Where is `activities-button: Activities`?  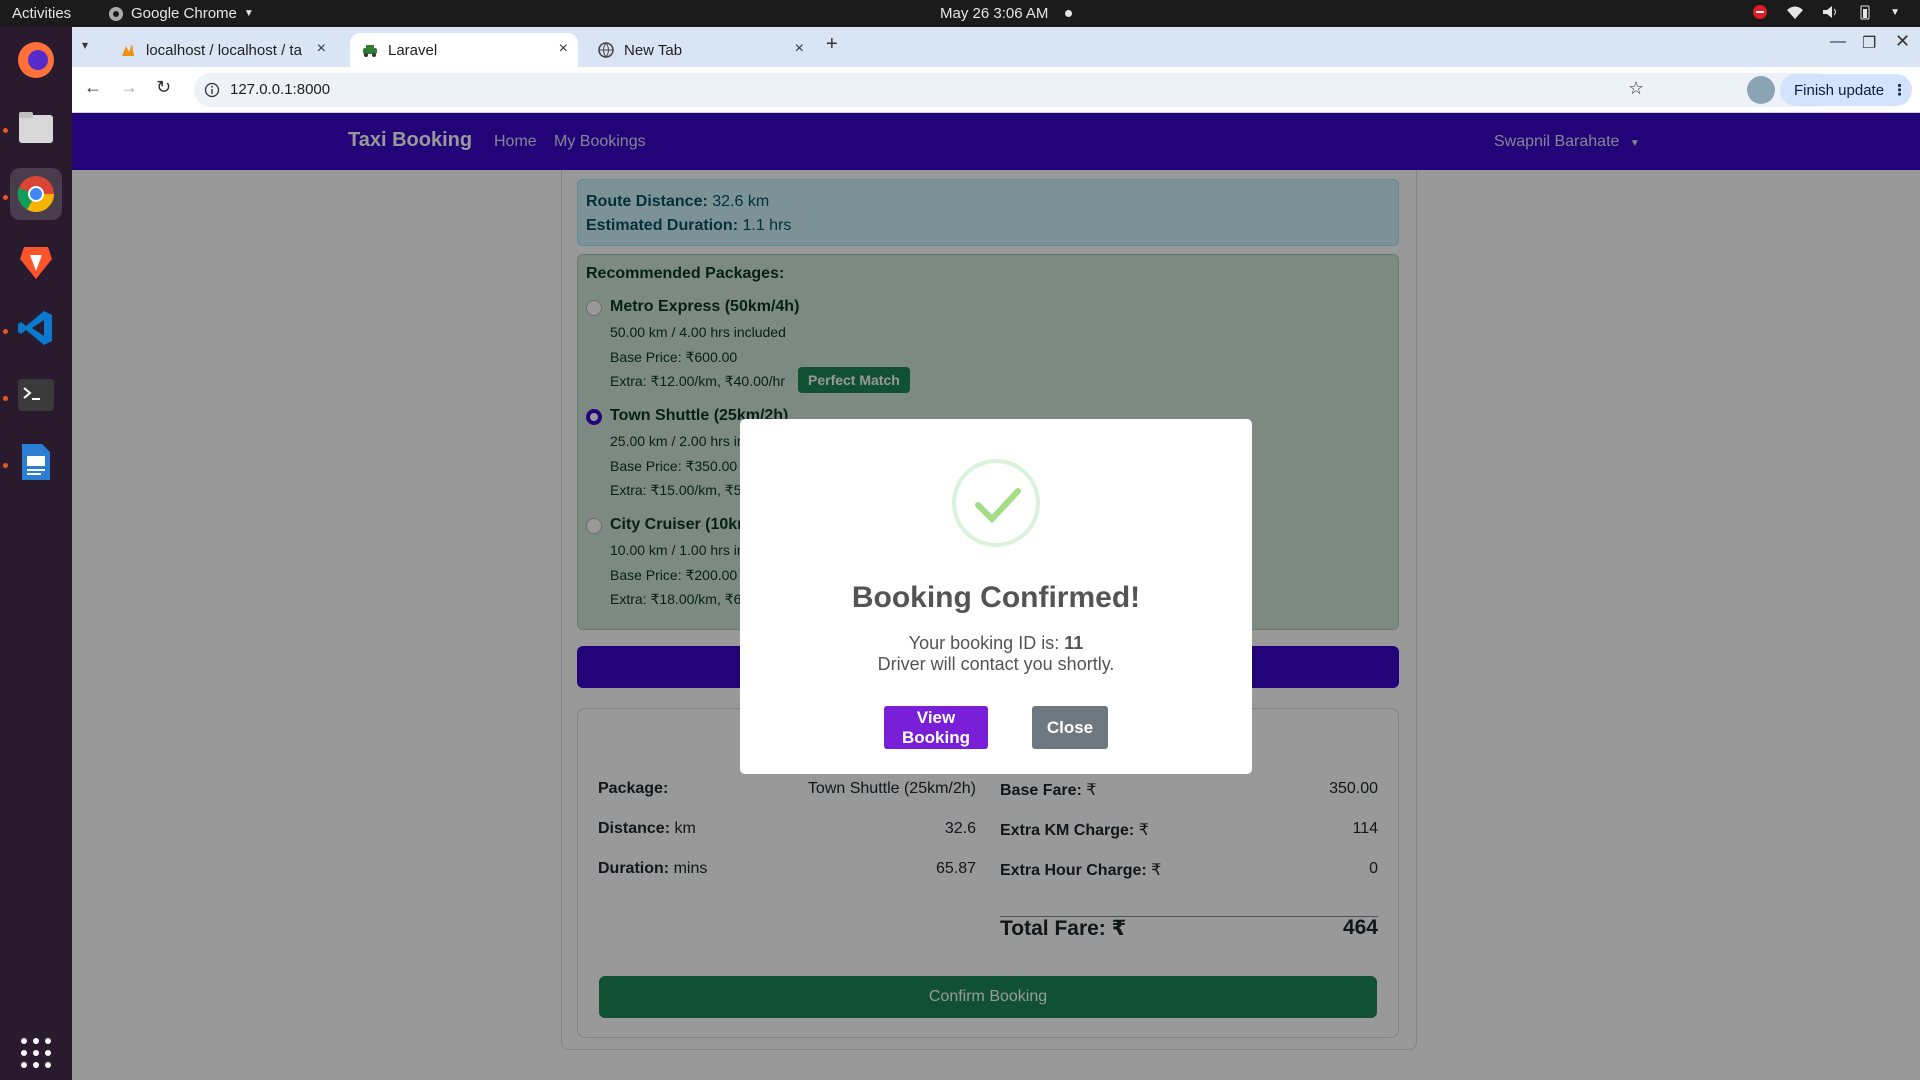 activities-button: Activities is located at coordinates (41, 13).